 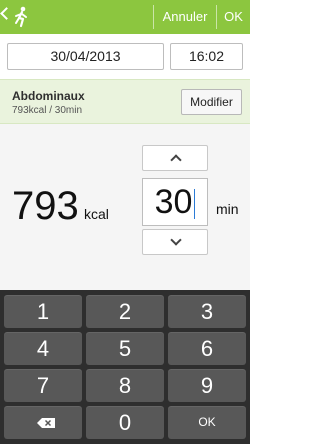 I want to click on key-2: 2, so click(x=125, y=311).